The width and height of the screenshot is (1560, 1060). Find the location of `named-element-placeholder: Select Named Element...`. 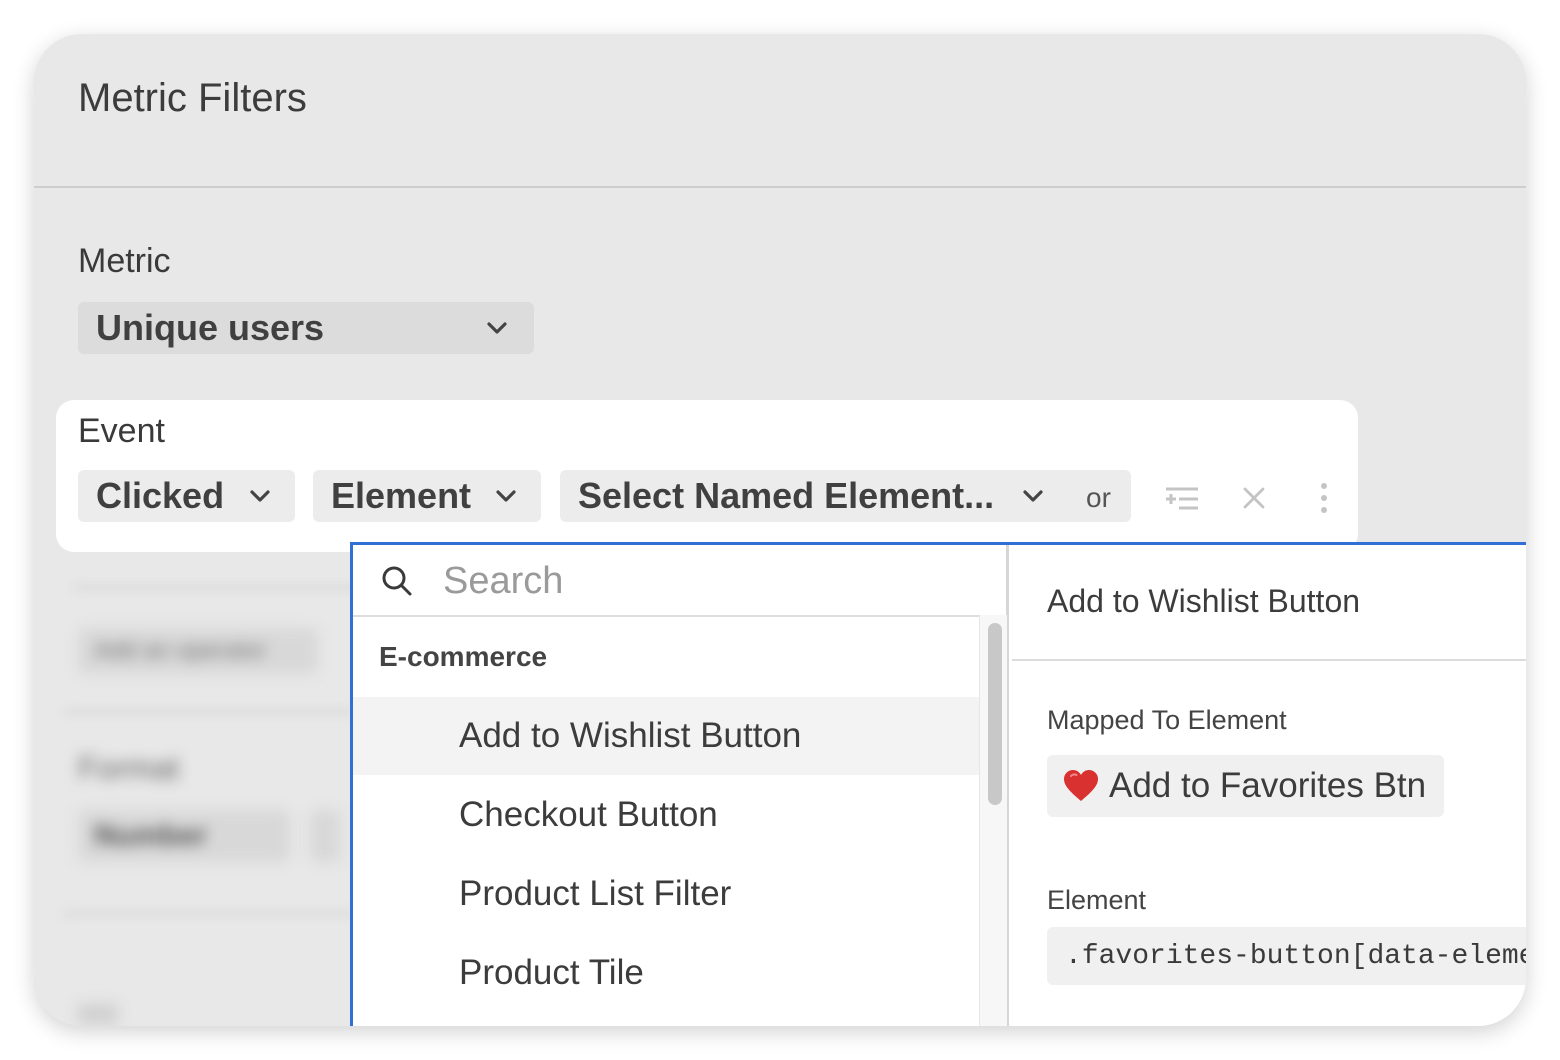

named-element-placeholder: Select Named Element... is located at coordinates (786, 495).